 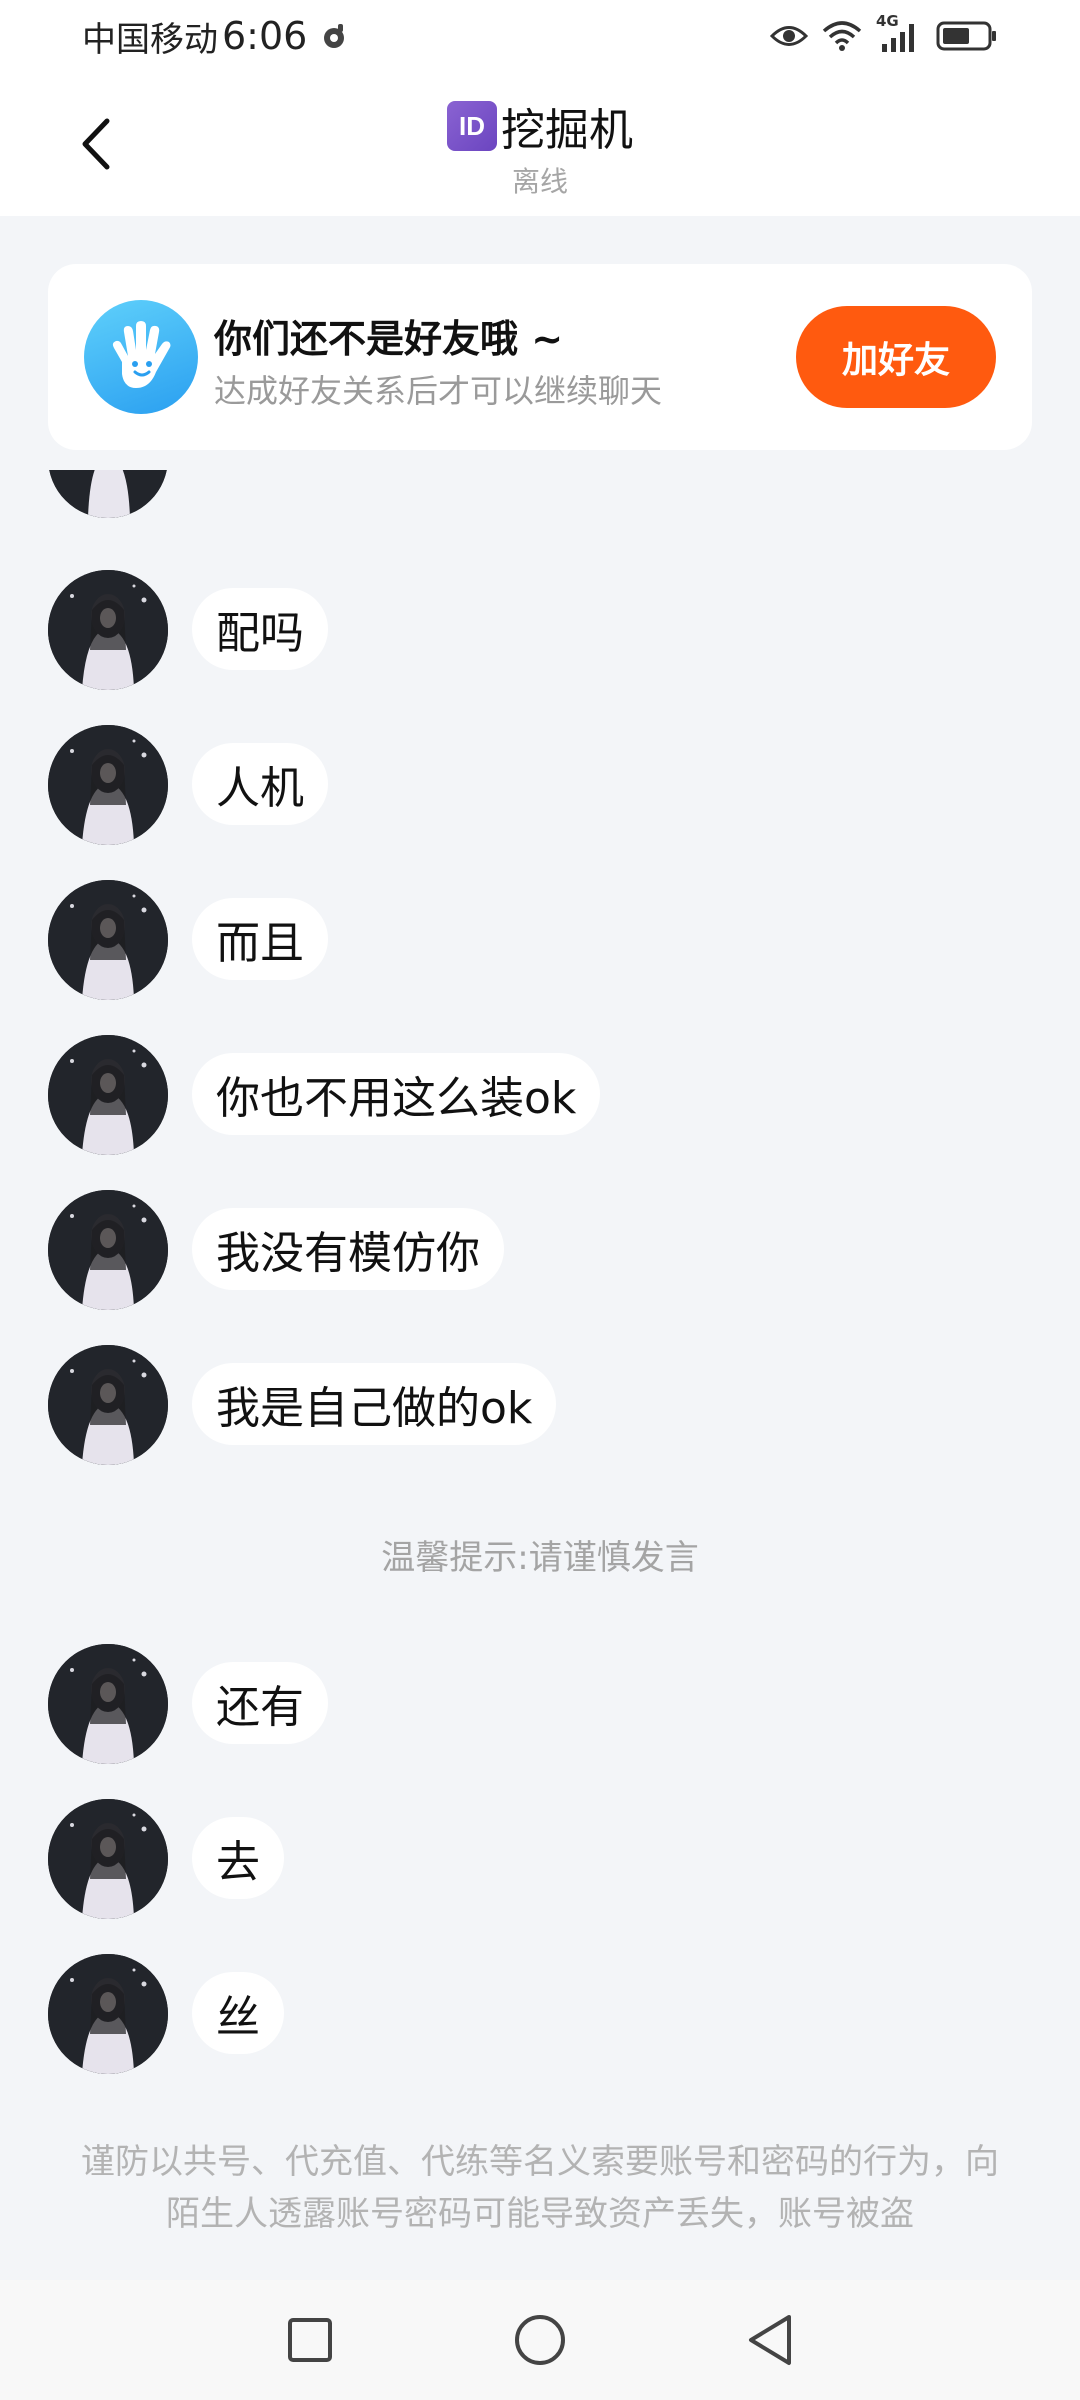 I want to click on battery-icon, so click(x=966, y=36).